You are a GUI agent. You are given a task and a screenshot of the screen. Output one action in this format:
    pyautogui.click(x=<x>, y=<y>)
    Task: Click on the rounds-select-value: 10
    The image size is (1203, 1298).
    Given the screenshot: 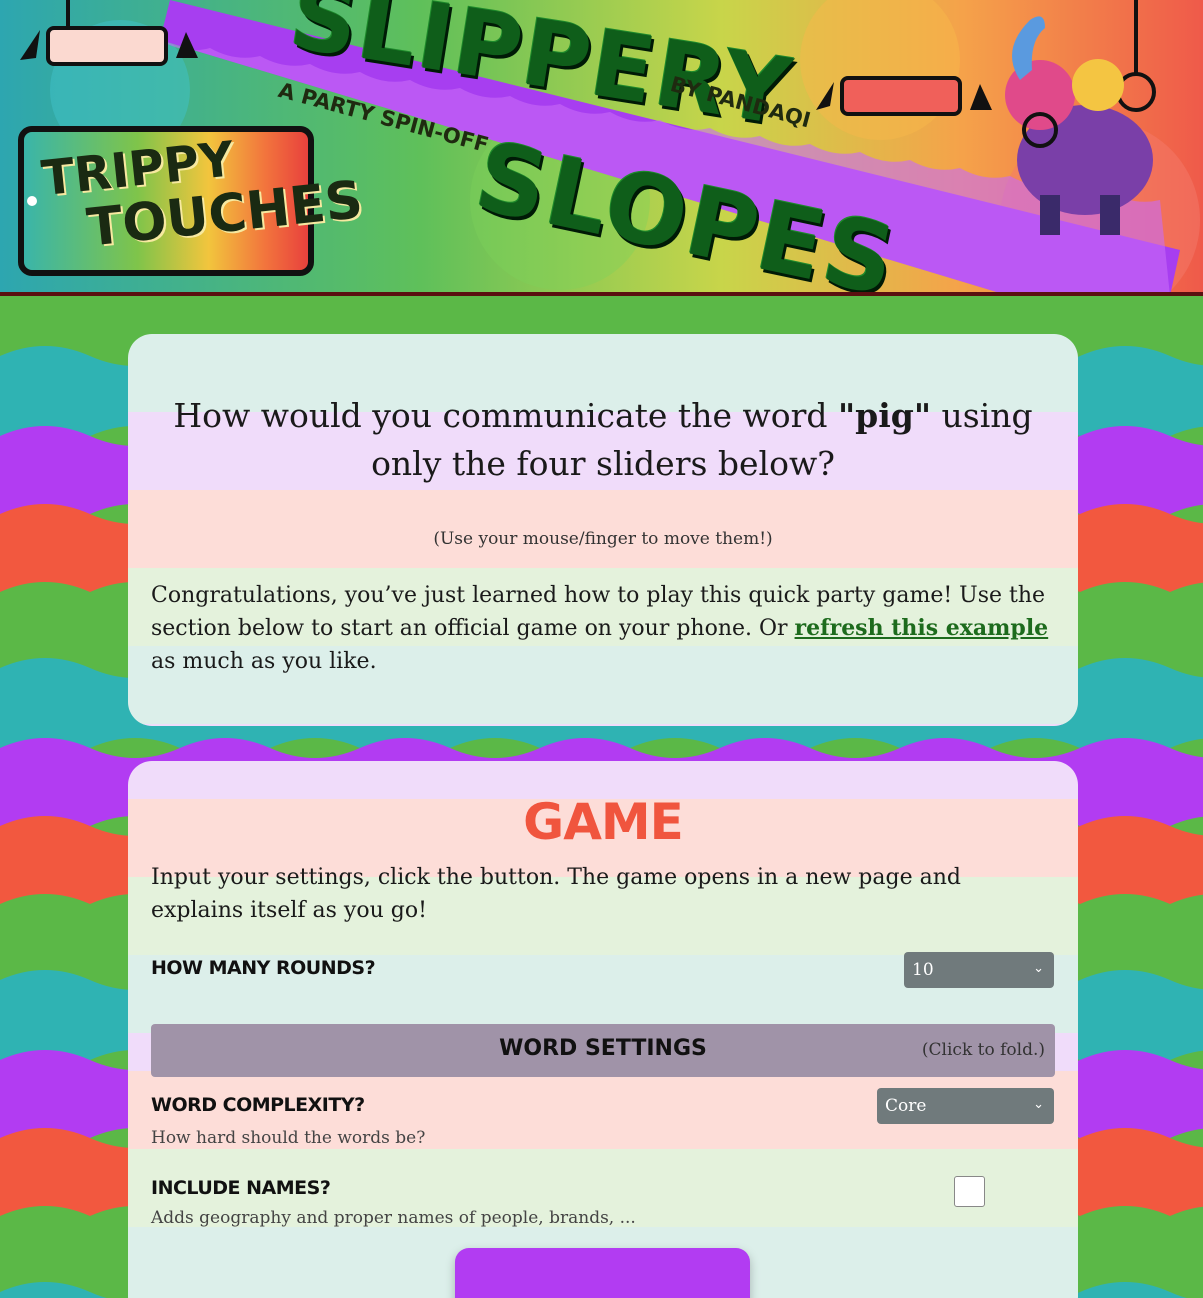 What is the action you would take?
    pyautogui.click(x=923, y=970)
    